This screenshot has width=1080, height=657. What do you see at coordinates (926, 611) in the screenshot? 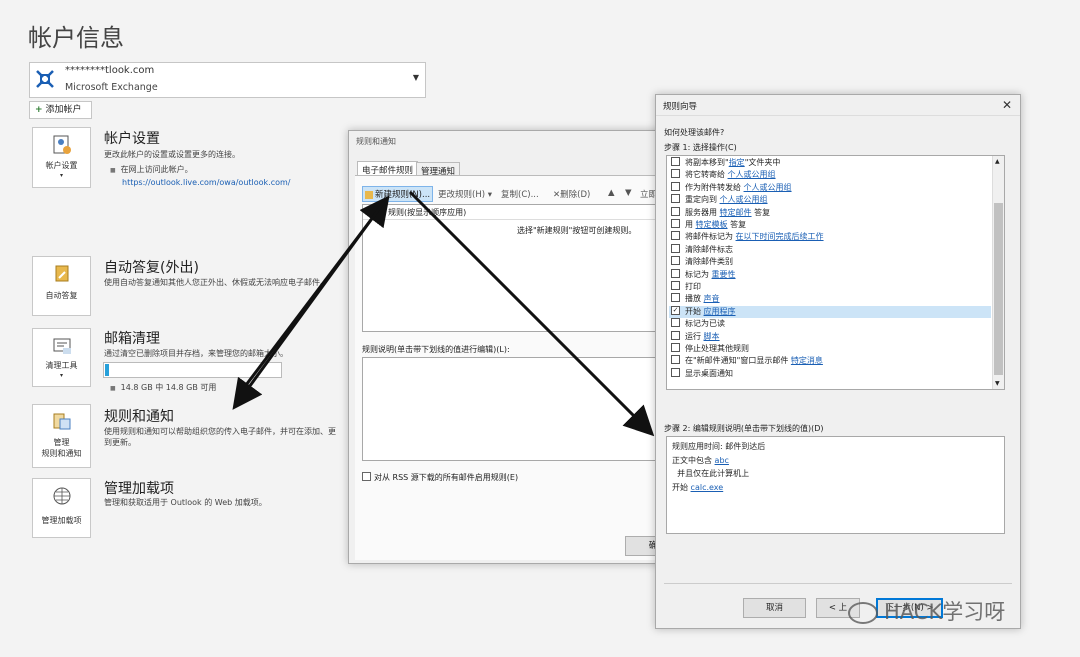
I see `watermark: HACK学习呀` at bounding box center [926, 611].